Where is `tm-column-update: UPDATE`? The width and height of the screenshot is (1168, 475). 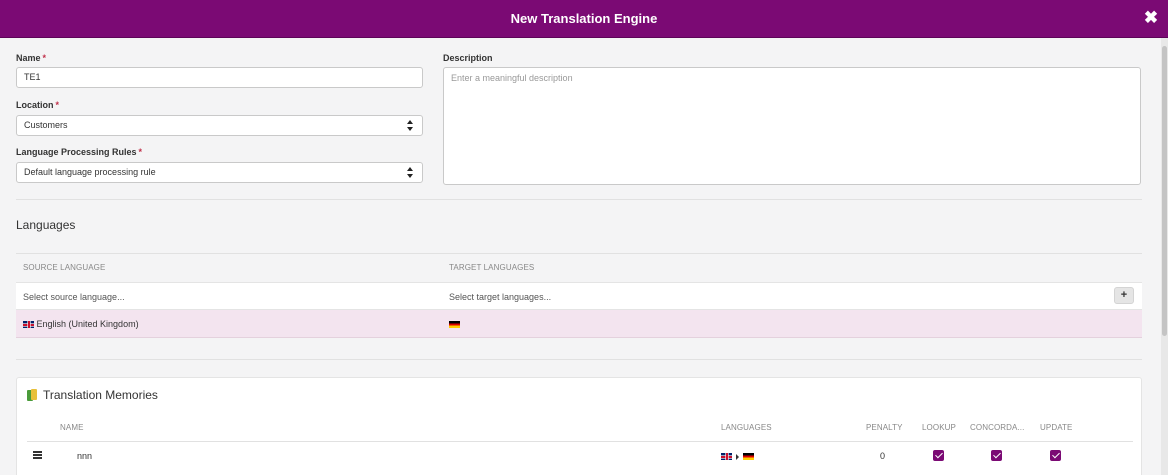
tm-column-update: UPDATE is located at coordinates (1056, 427).